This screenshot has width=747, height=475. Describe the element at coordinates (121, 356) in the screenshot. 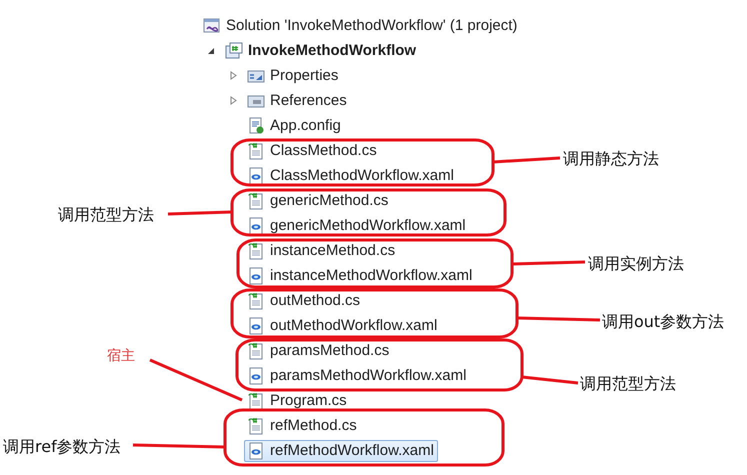

I see `callout-label: 宿主` at that location.